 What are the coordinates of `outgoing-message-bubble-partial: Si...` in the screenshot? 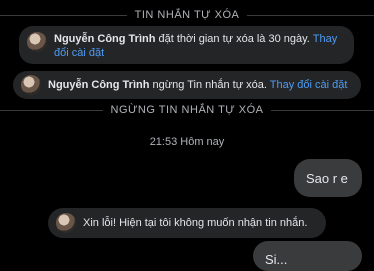 It's located at (307, 256).